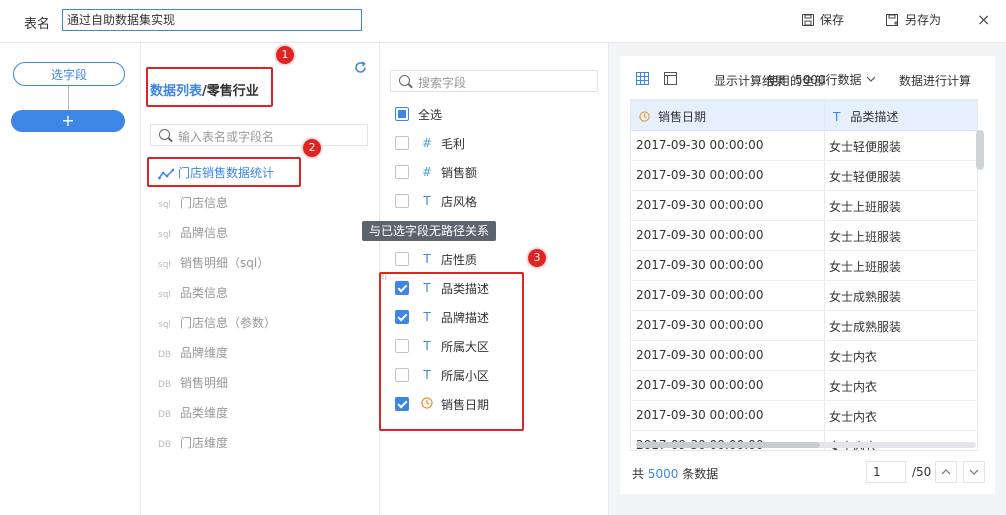 This screenshot has height=515, width=1006. Describe the element at coordinates (68, 121) in the screenshot. I see `add-step-button: +` at that location.